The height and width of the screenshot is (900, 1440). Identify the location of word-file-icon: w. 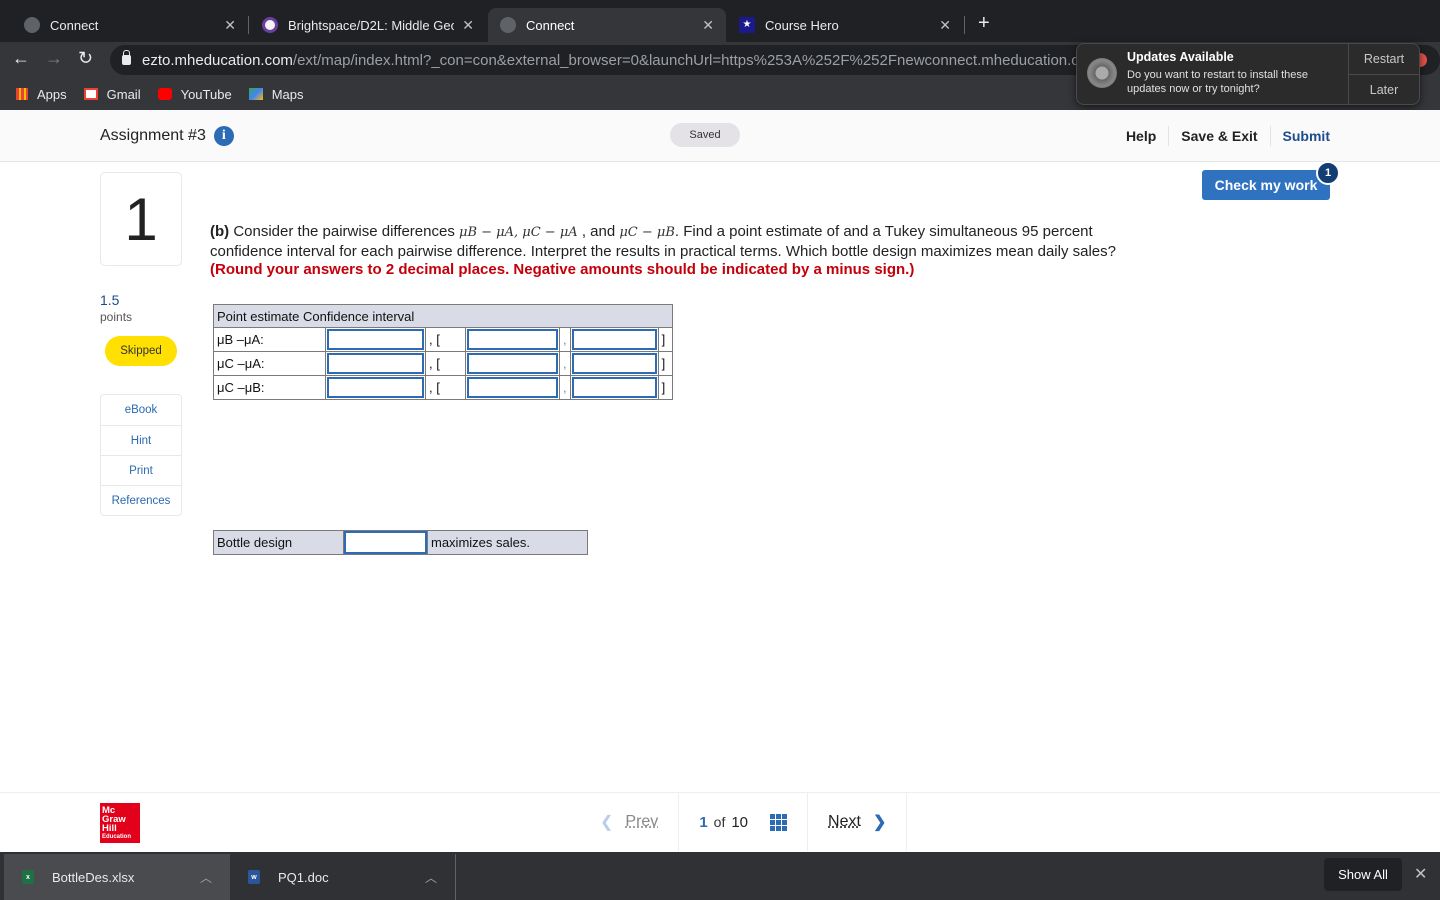
(254, 877).